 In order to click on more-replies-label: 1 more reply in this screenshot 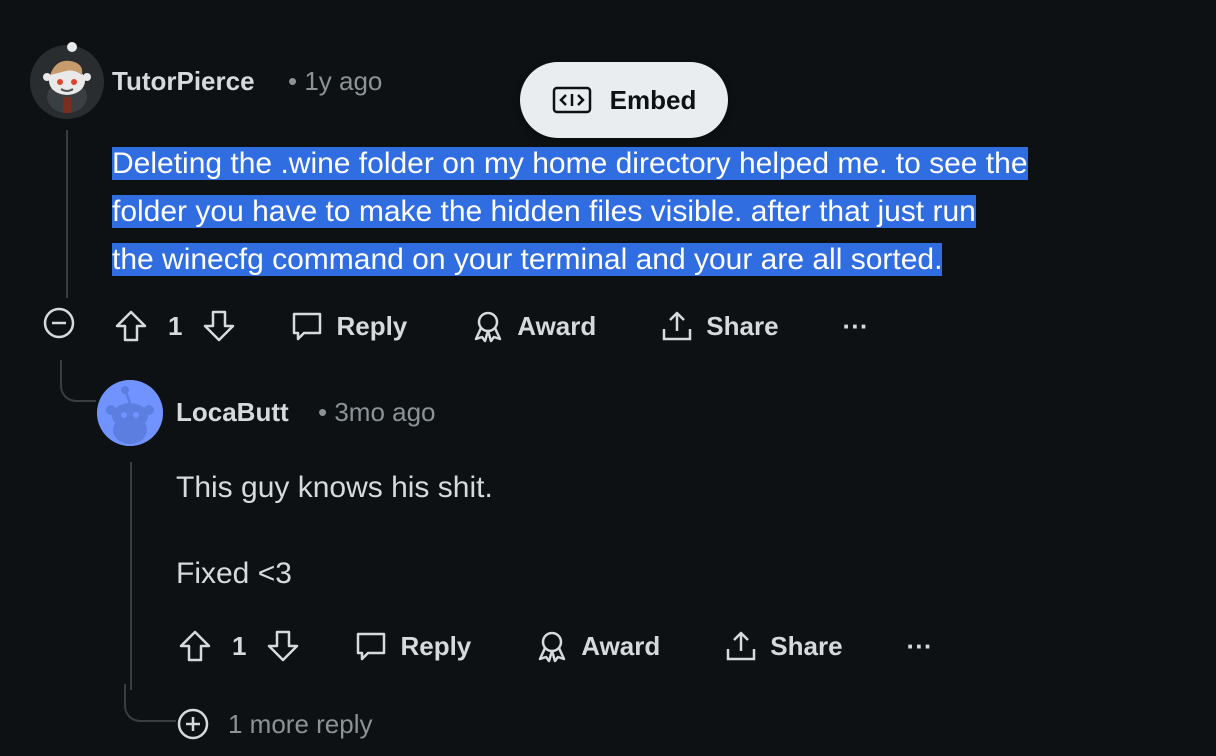, I will do `click(300, 723)`.